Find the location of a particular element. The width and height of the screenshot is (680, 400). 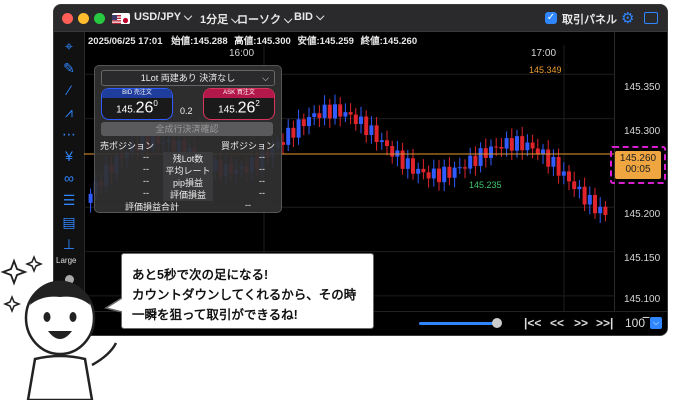

pencil-tool-icon: ✎ is located at coordinates (69, 68).